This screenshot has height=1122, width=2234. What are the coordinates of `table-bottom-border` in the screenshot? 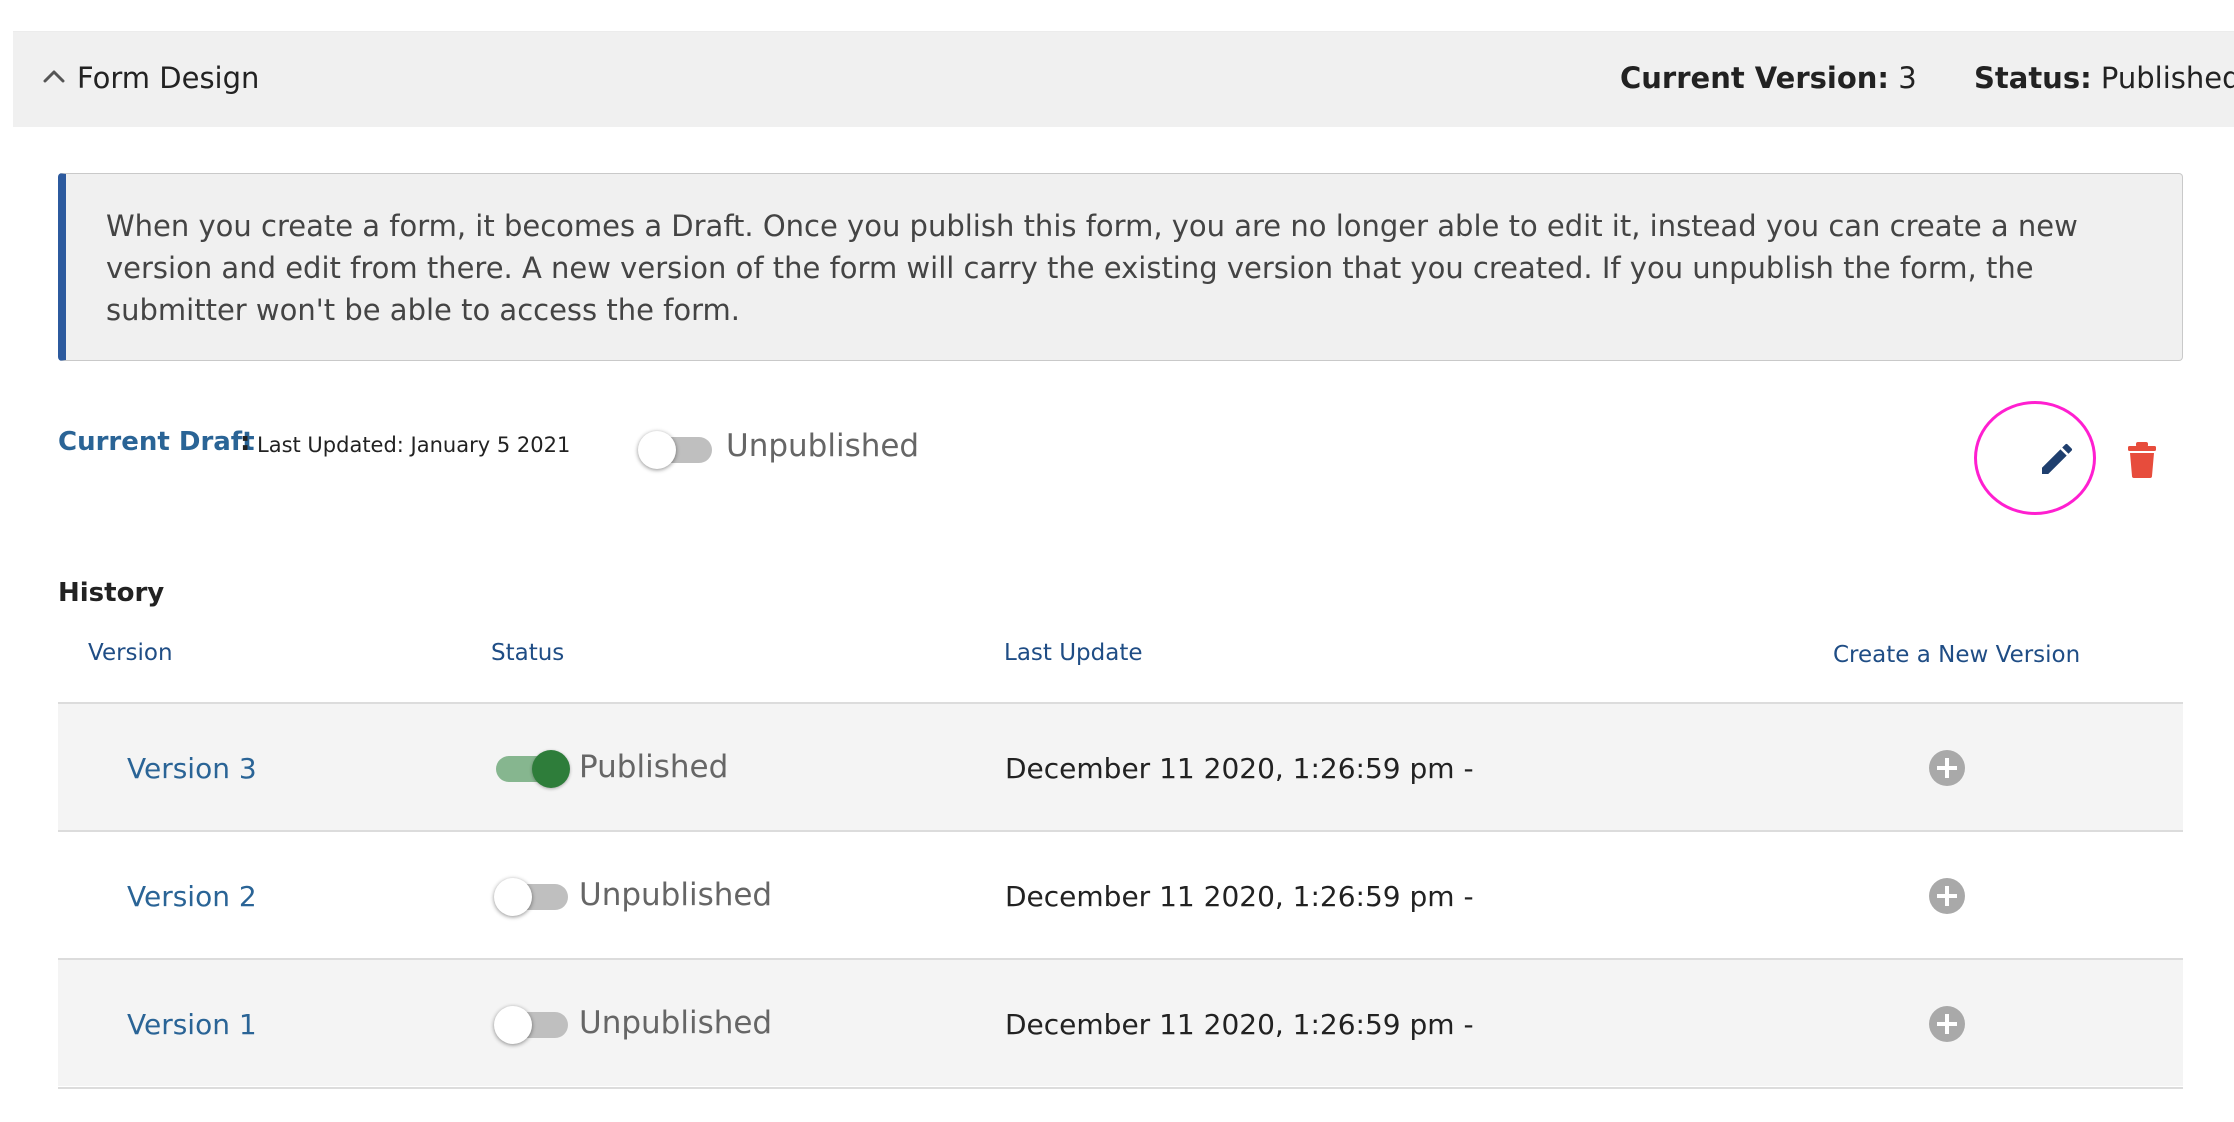 It's located at (1120, 1088).